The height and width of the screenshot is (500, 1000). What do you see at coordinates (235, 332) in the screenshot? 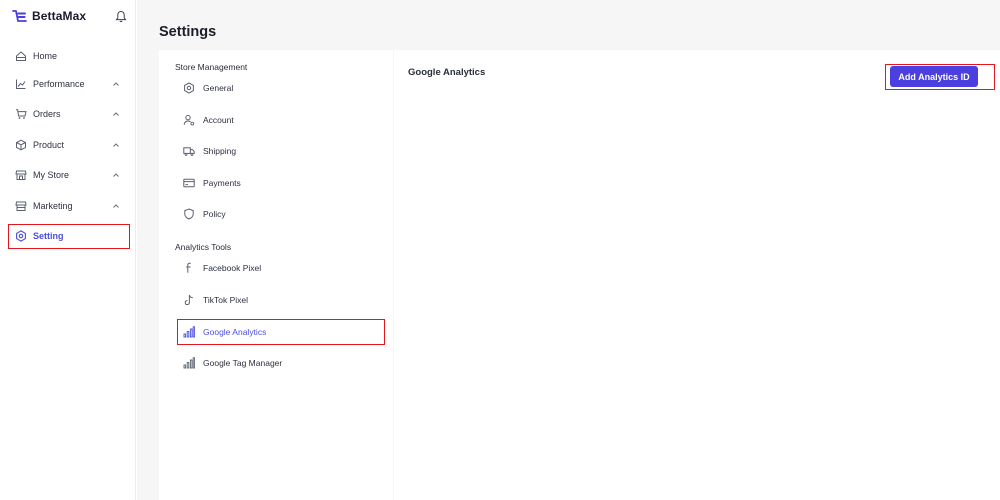
I see `settings-item-label: Google Analytics` at bounding box center [235, 332].